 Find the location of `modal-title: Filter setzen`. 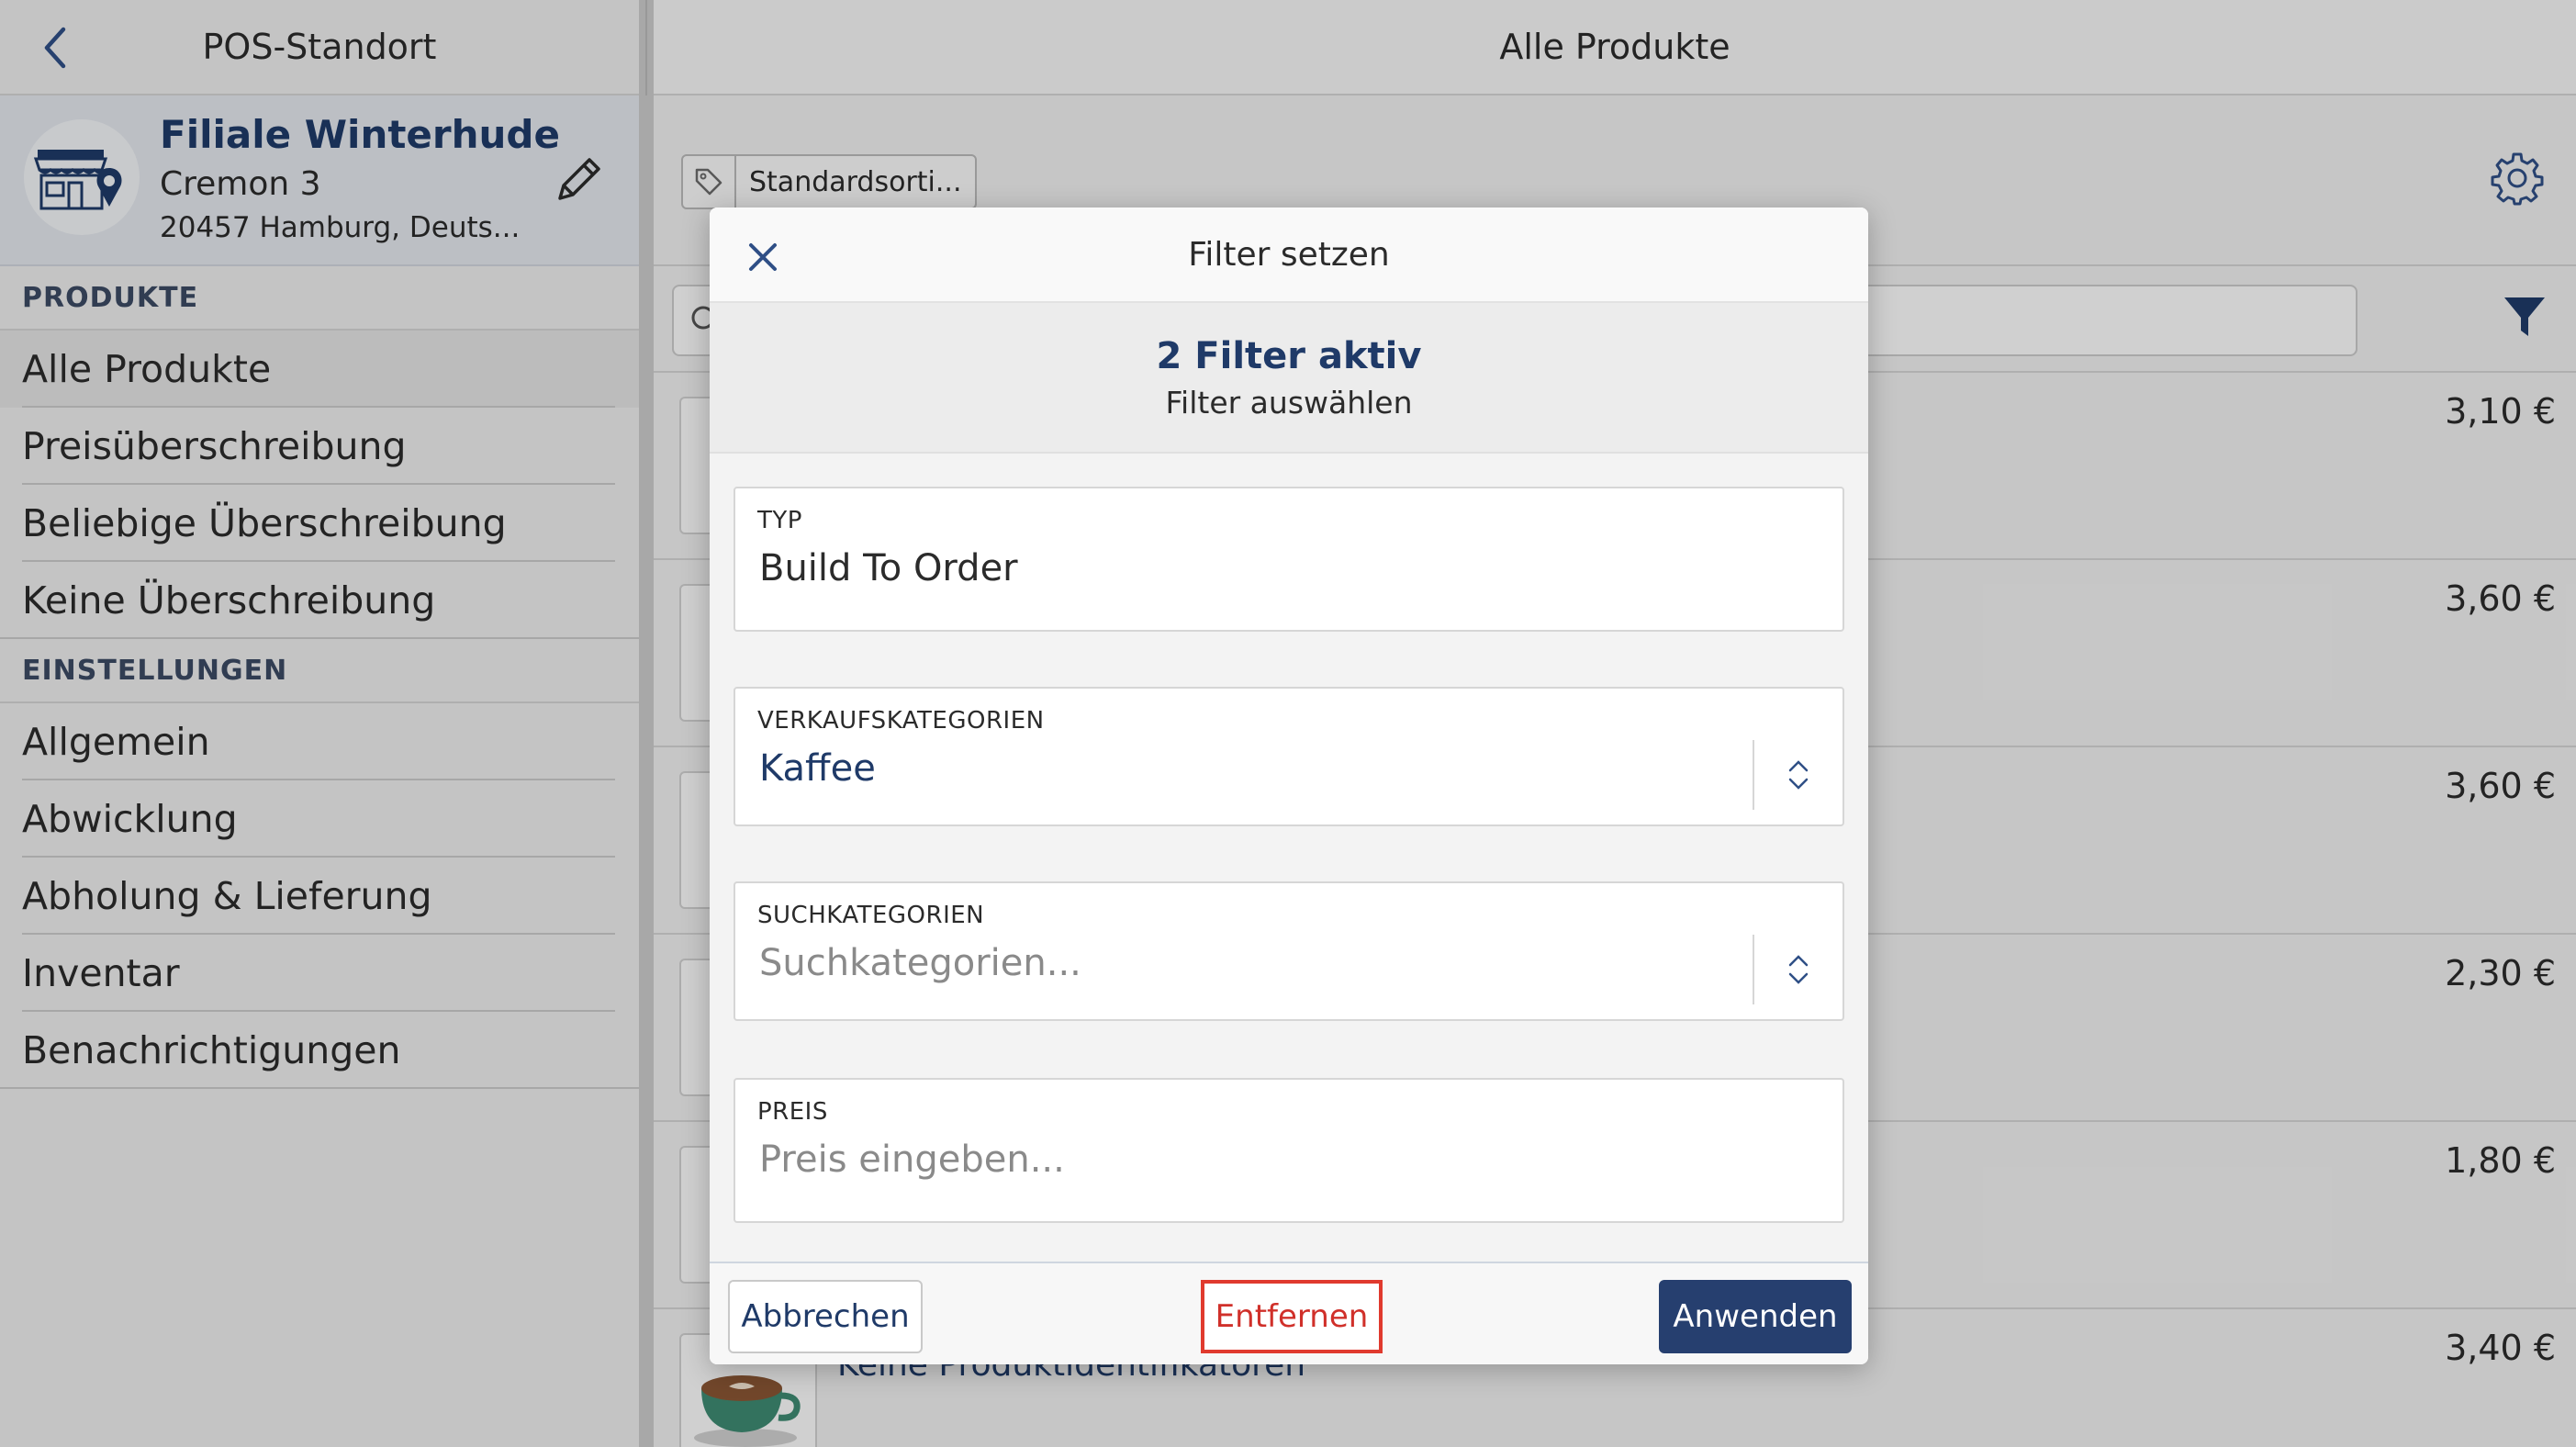

modal-title: Filter setzen is located at coordinates (1289, 255).